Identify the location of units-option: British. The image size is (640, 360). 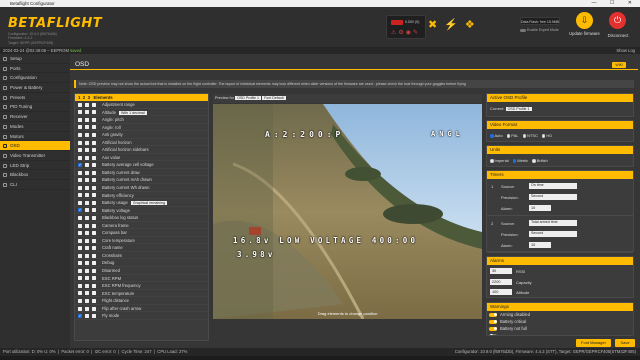
(540, 160).